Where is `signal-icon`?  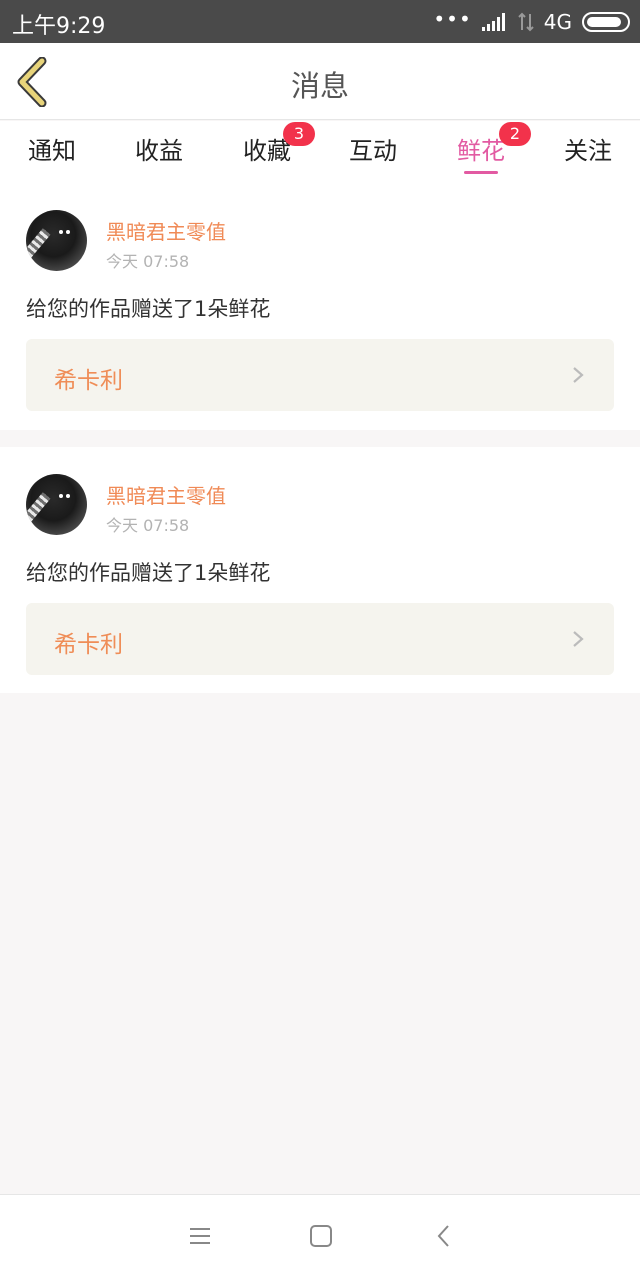 signal-icon is located at coordinates (493, 22).